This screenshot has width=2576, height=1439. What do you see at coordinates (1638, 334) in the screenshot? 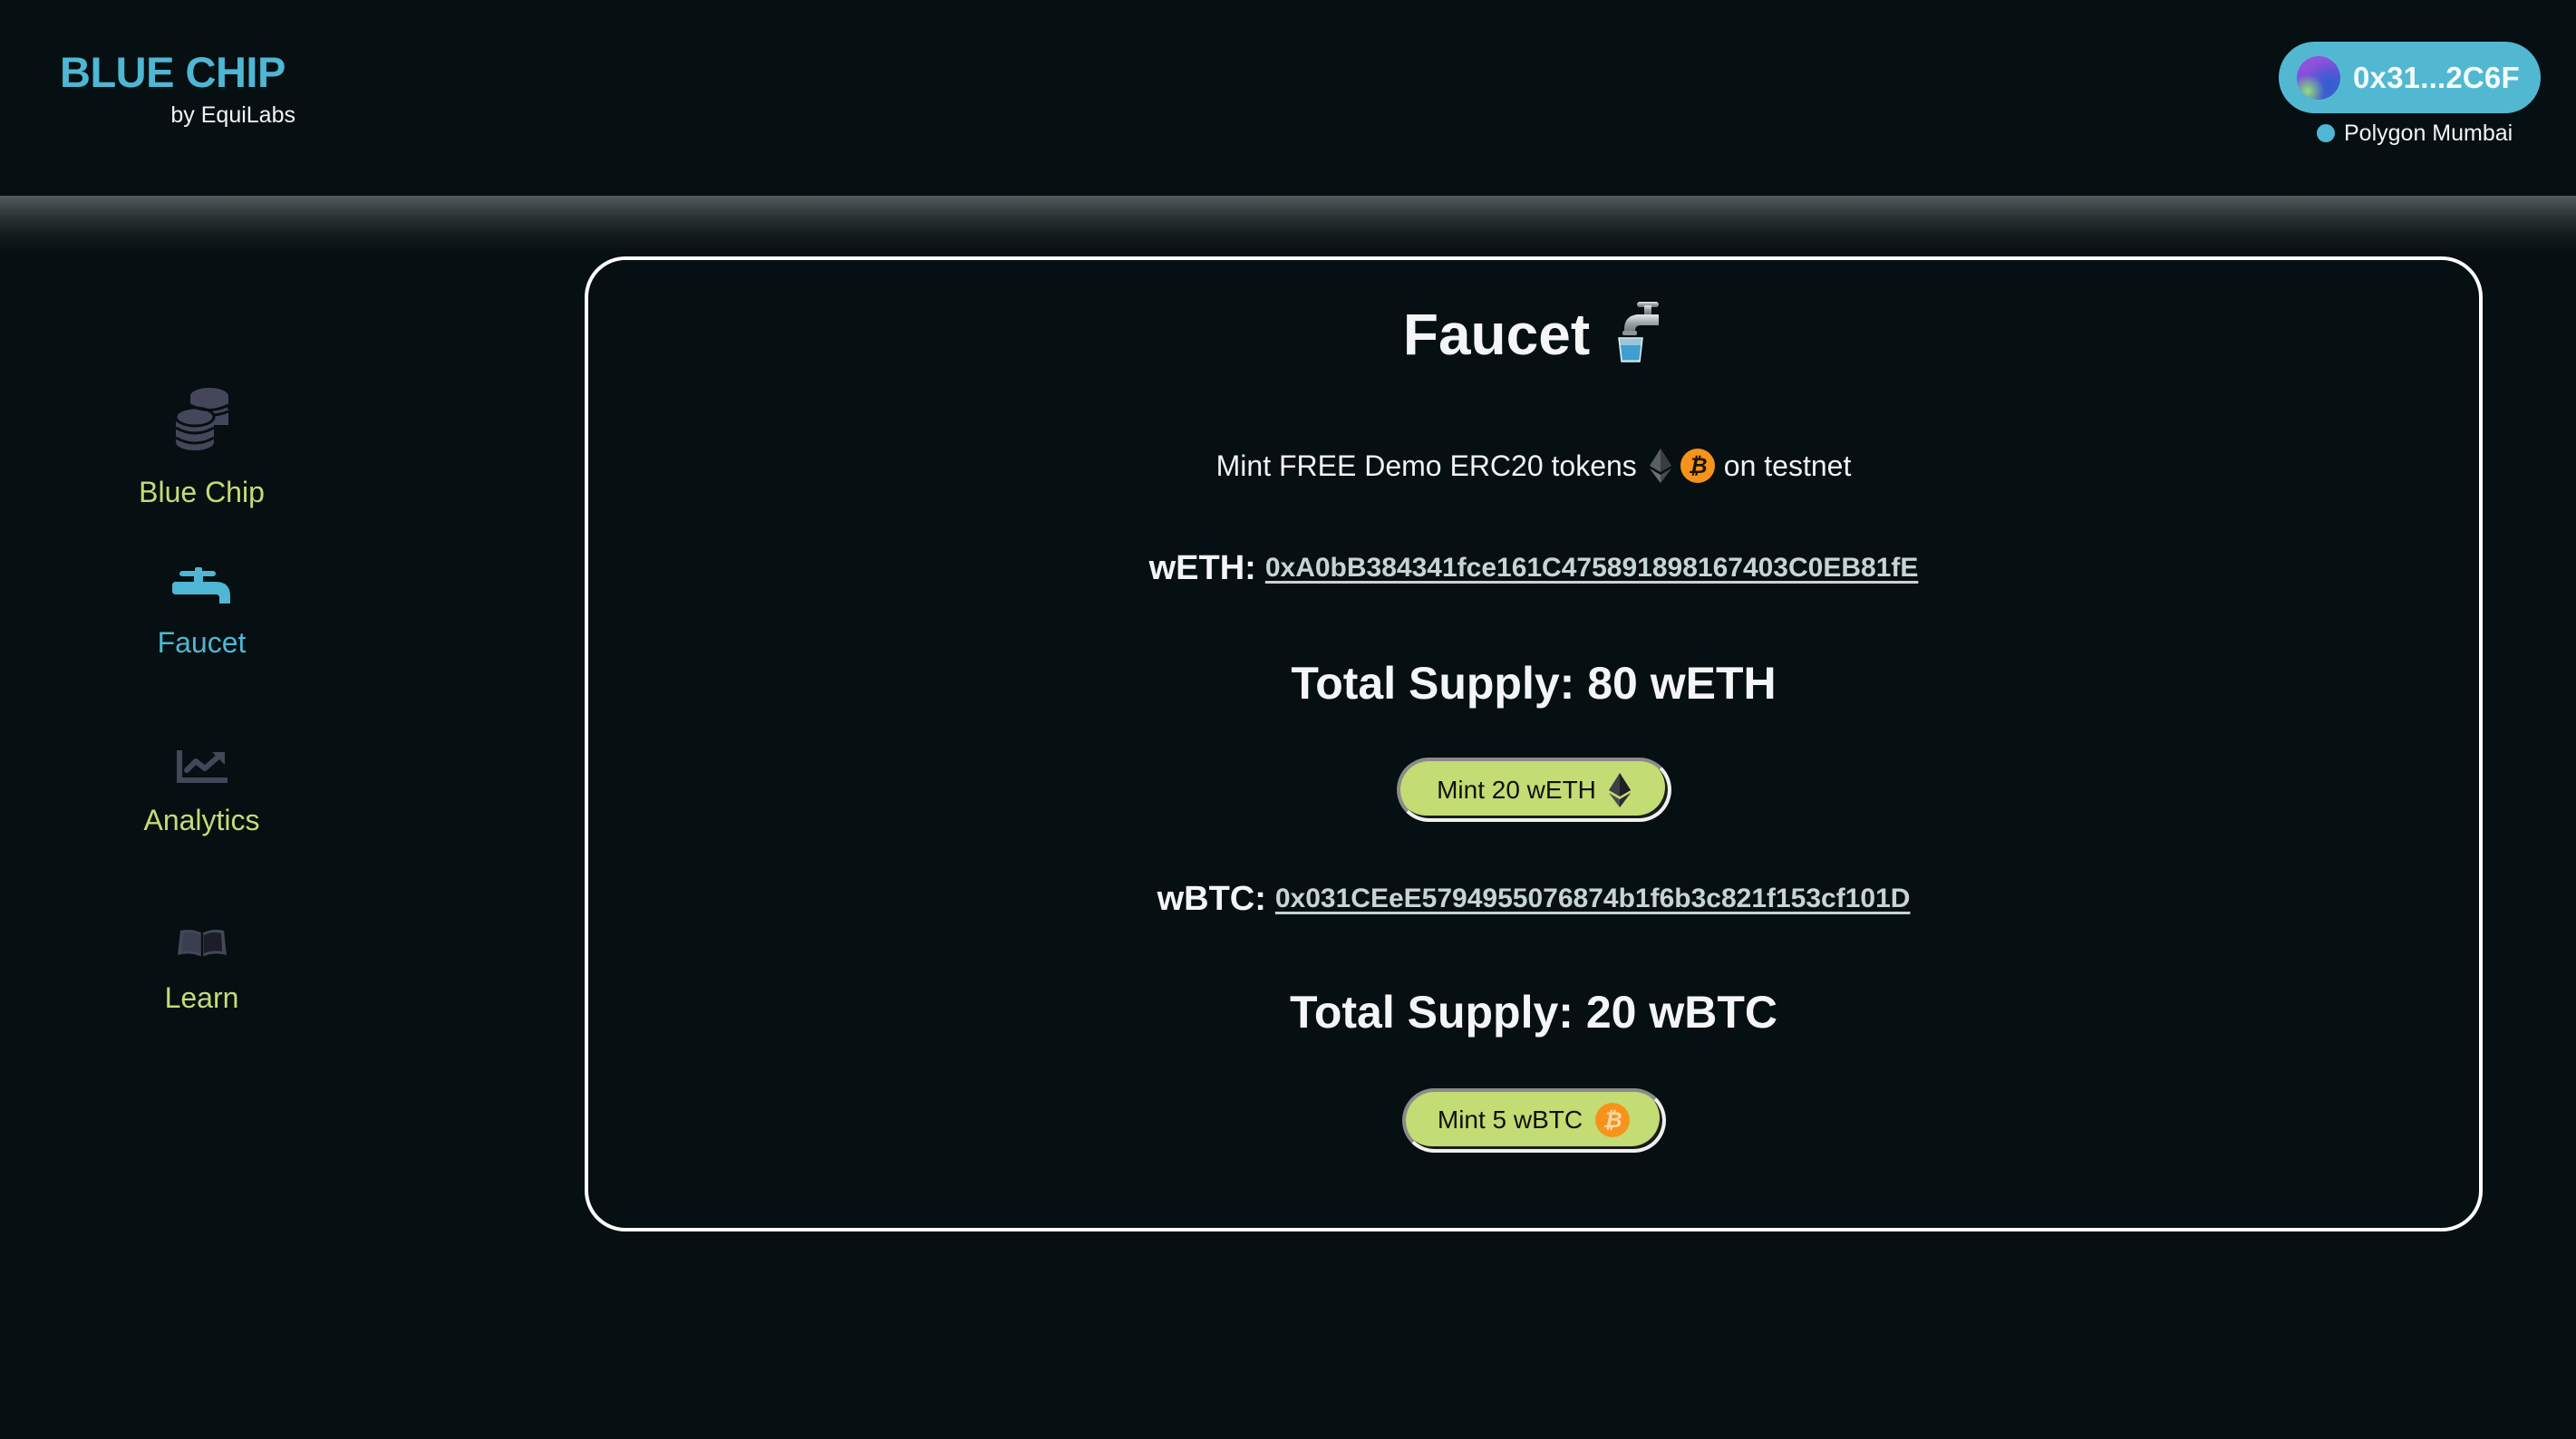
I see `potable-water-faucet-icon` at bounding box center [1638, 334].